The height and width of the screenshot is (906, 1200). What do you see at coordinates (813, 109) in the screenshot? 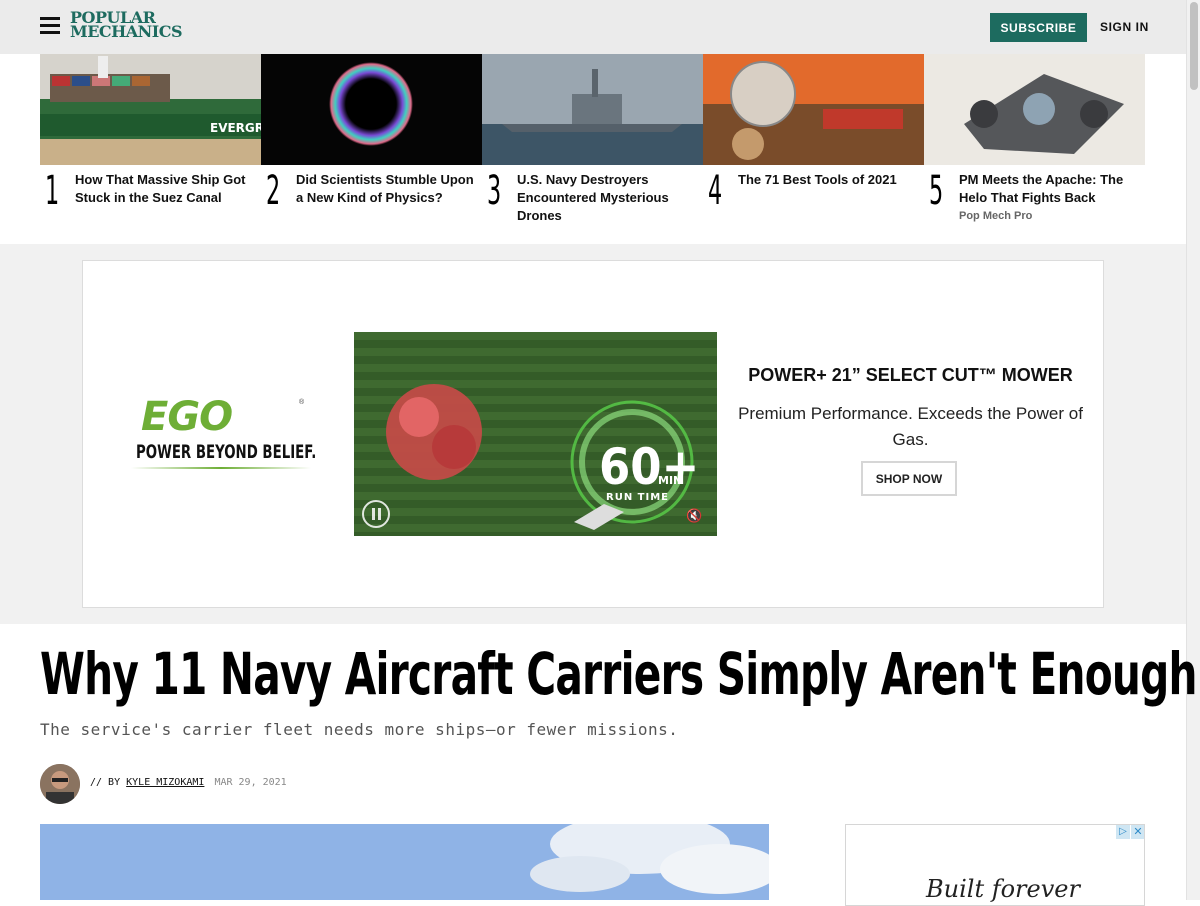
I see `trending-thumbnail-tools` at bounding box center [813, 109].